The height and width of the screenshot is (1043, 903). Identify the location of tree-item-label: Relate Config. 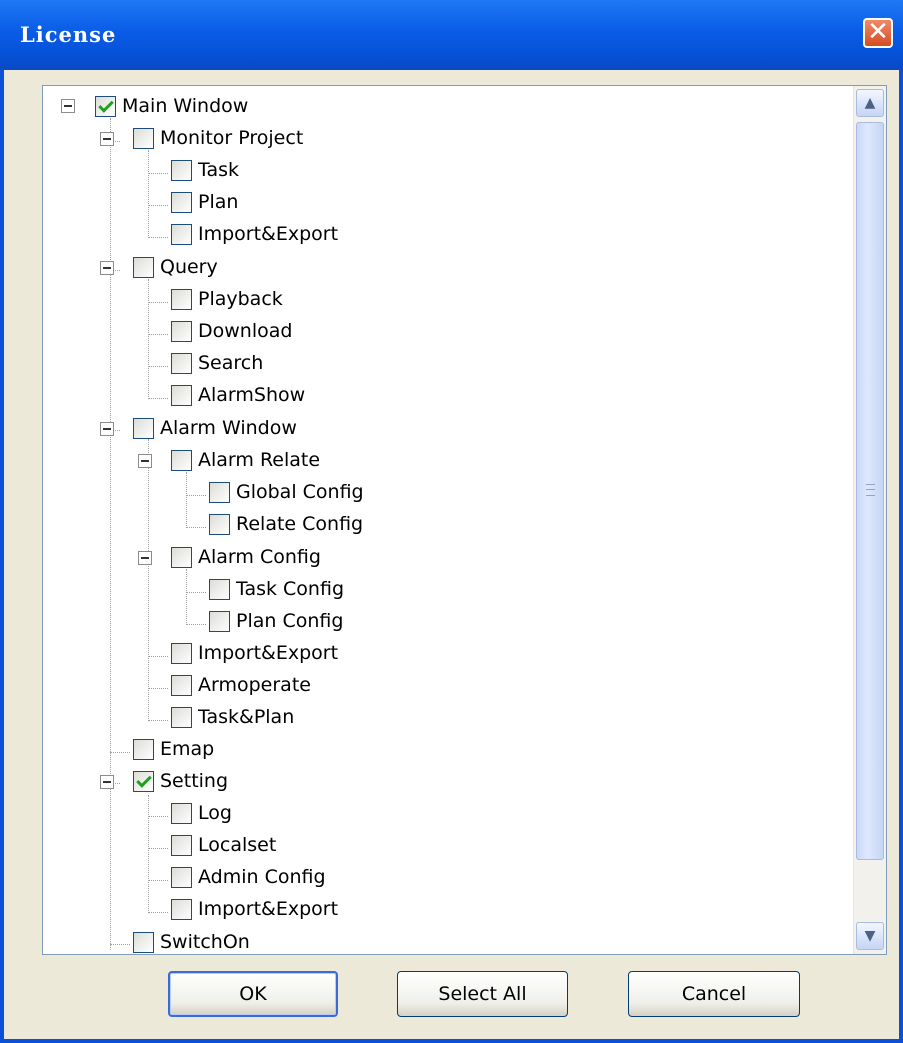
(300, 524).